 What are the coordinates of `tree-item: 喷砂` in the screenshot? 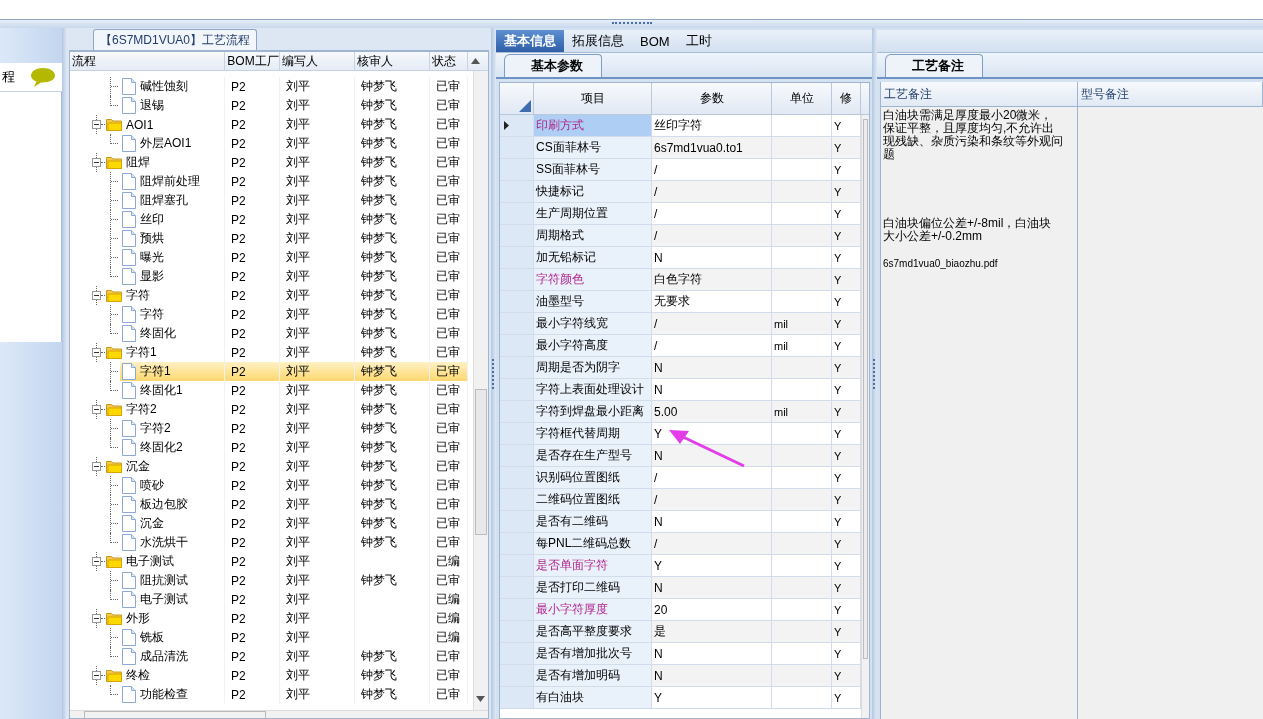 It's located at (172, 485).